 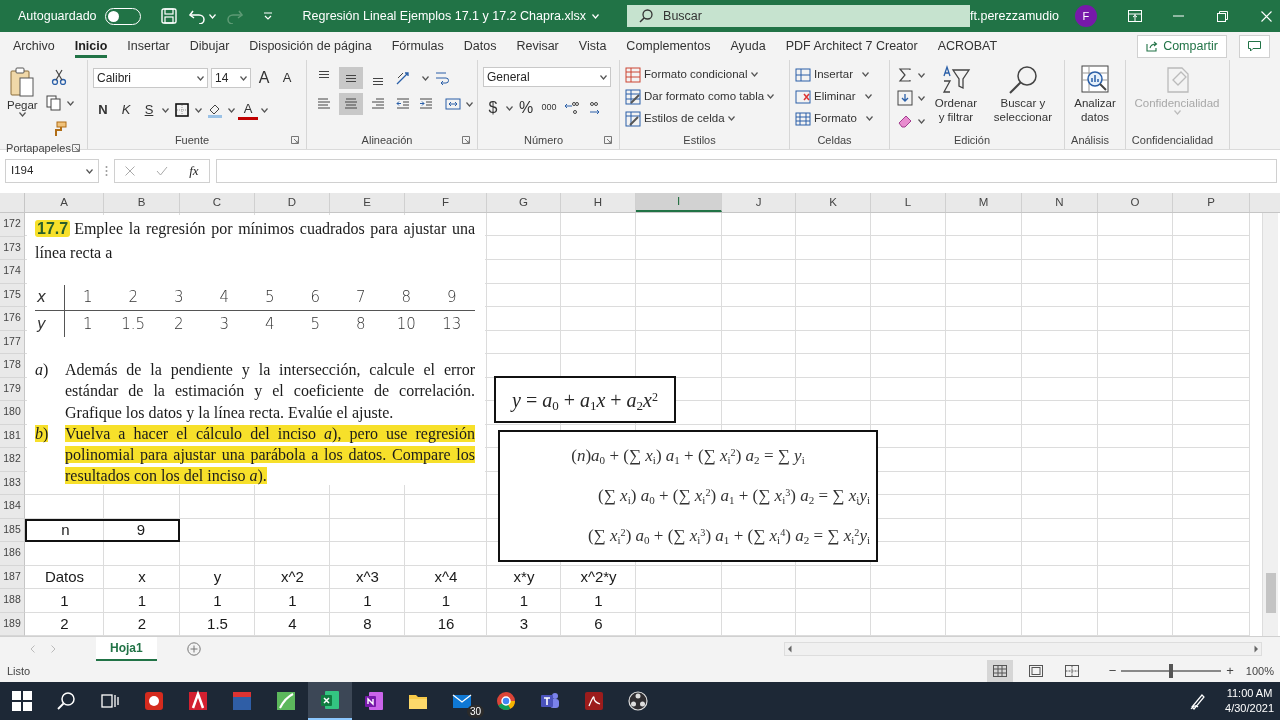 What do you see at coordinates (999, 671) in the screenshot?
I see `normal-view-button` at bounding box center [999, 671].